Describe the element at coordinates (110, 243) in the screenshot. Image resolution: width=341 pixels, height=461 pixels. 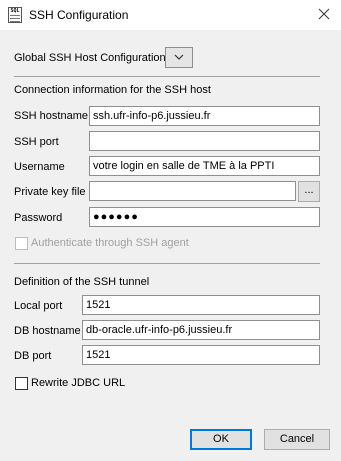
I see `ssh-agent-label: Authenticate through SSH agent` at that location.